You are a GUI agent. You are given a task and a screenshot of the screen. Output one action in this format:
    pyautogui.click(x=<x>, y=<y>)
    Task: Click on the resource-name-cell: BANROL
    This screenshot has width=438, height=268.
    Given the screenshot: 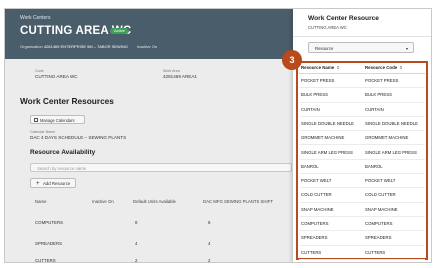 What is the action you would take?
    pyautogui.click(x=310, y=166)
    